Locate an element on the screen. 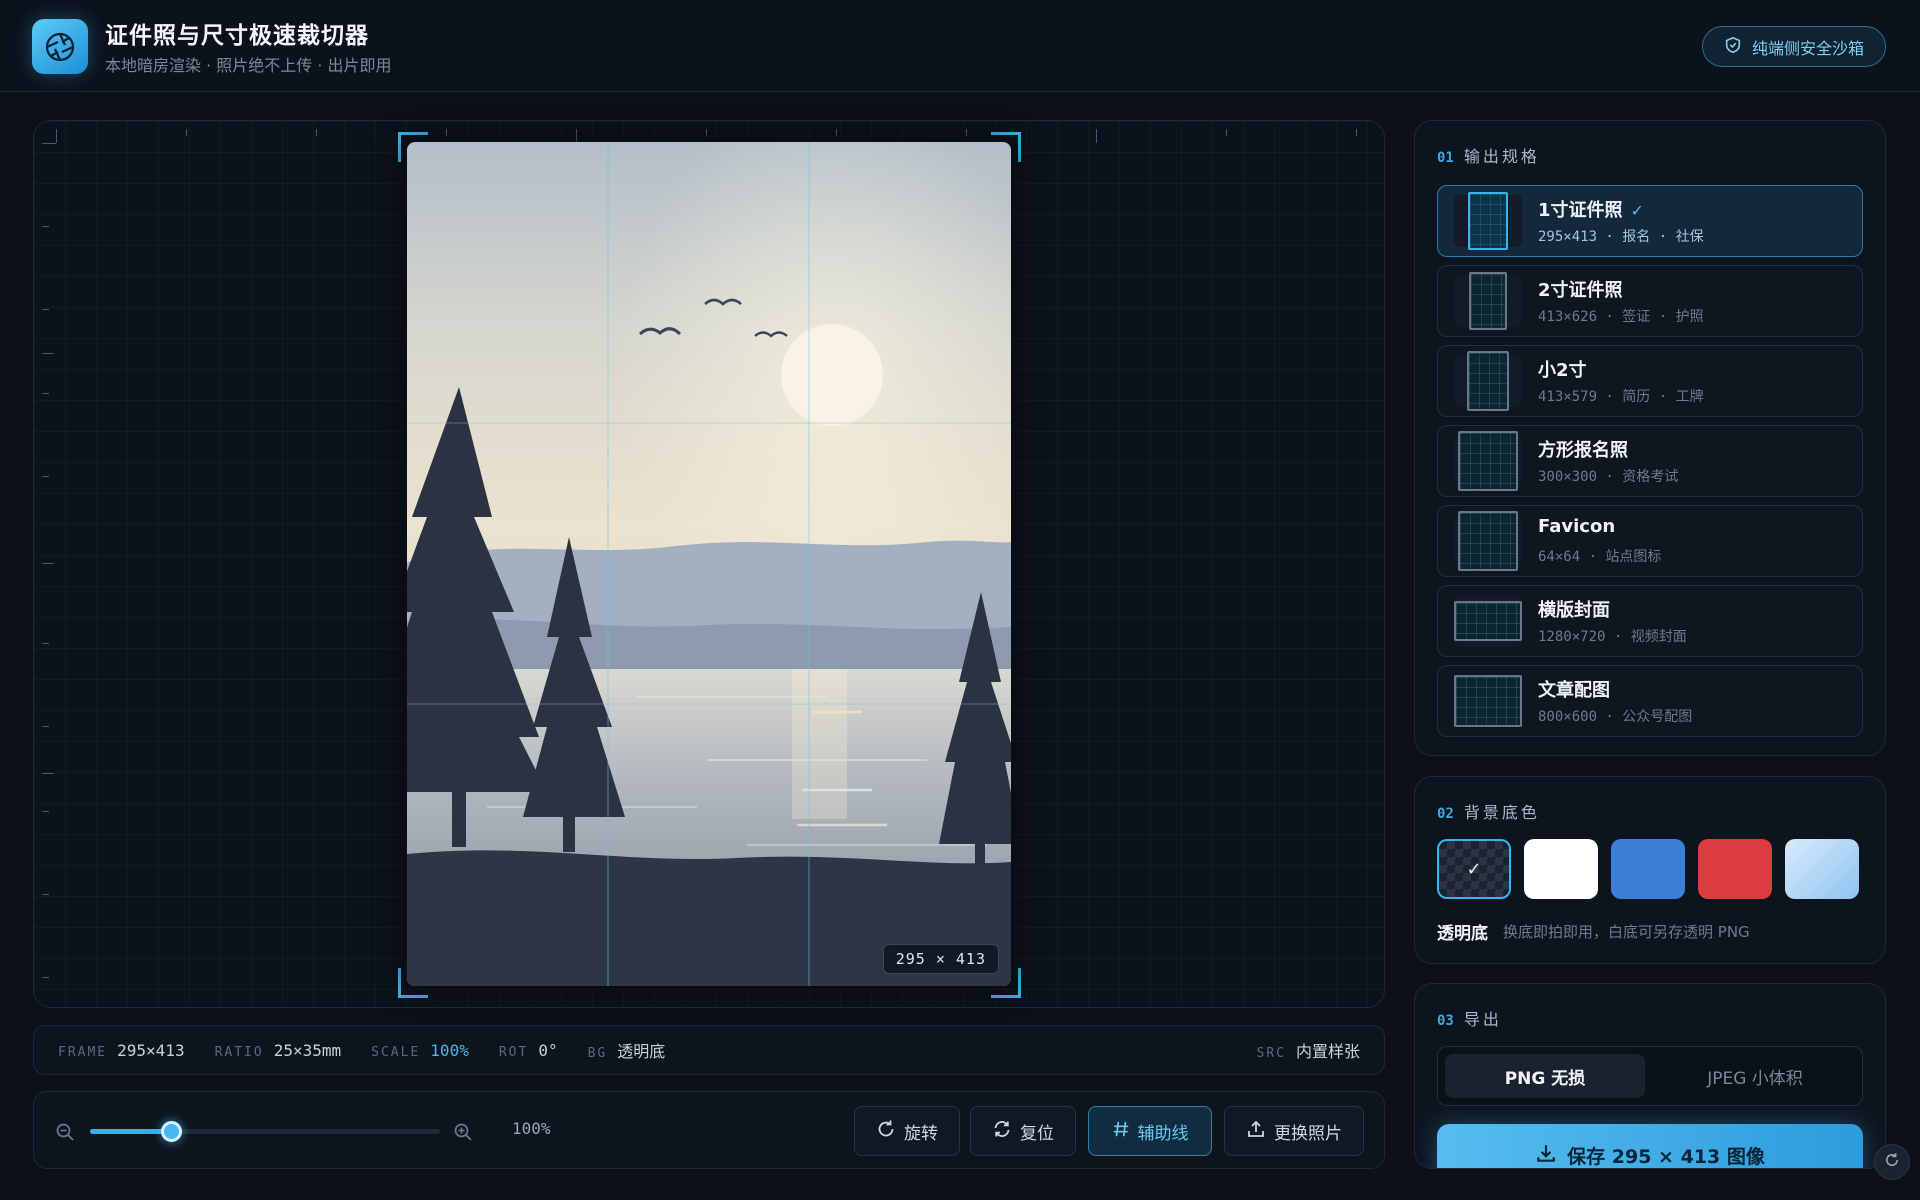 The width and height of the screenshot is (1920, 1200). background-selected-label: 透明底 is located at coordinates (1462, 934).